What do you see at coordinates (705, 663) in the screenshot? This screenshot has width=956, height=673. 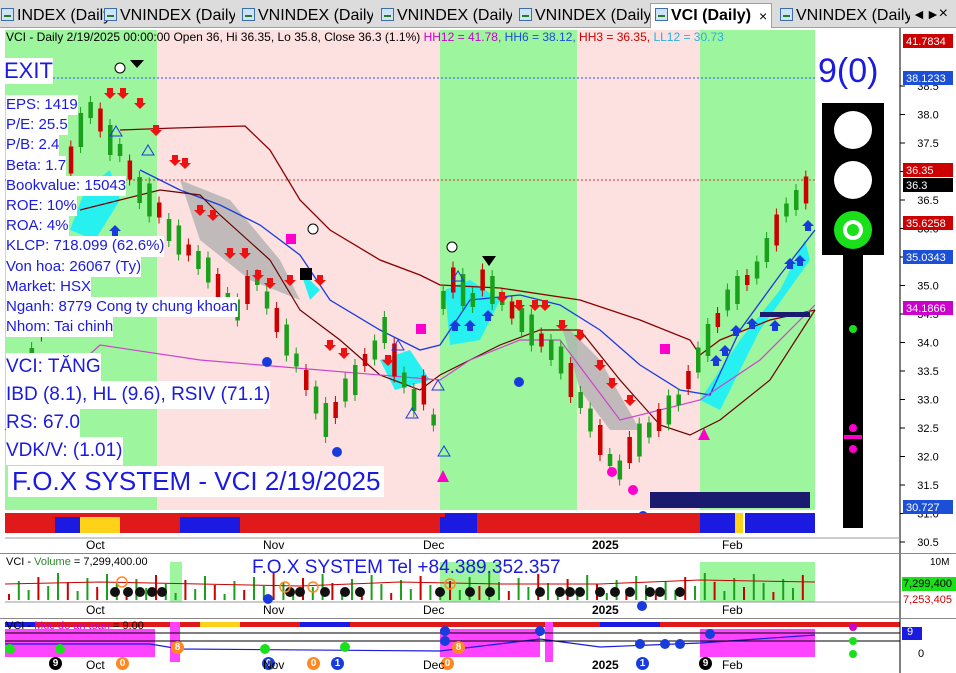 I see `safety-badge: 9` at bounding box center [705, 663].